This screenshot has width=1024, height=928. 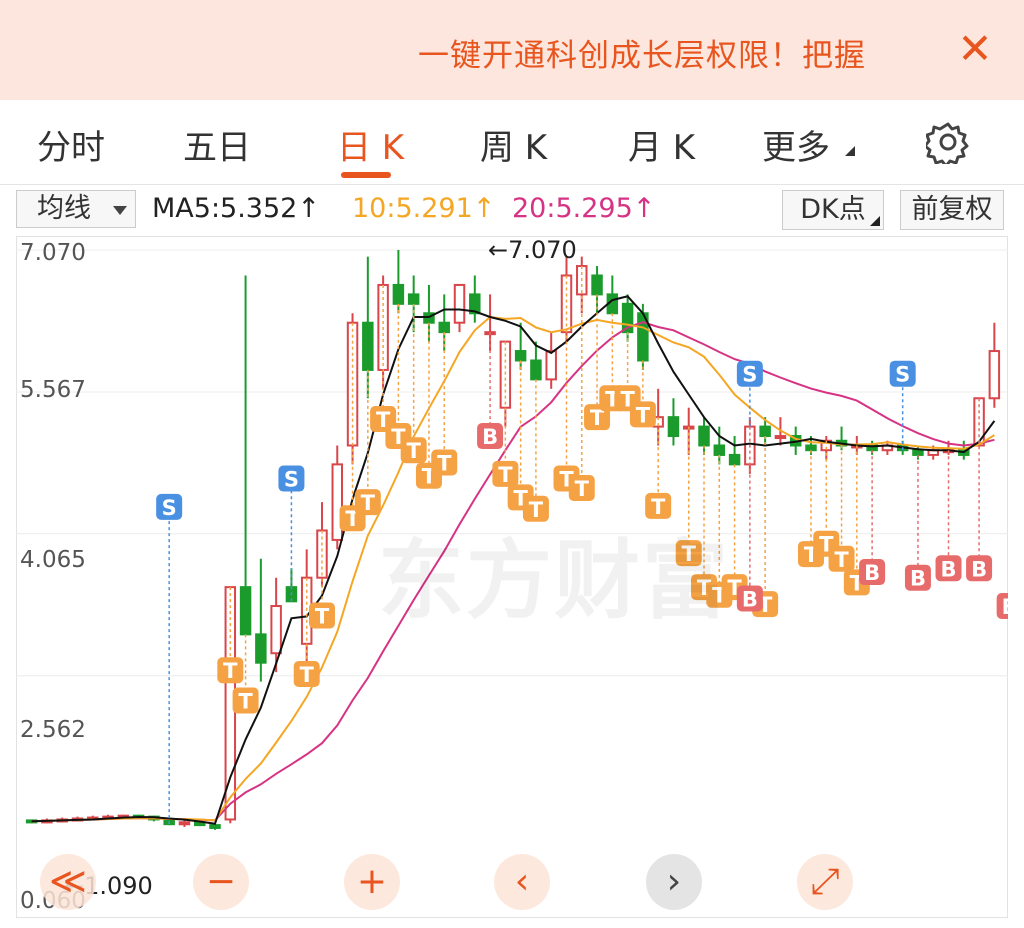 What do you see at coordinates (366, 175) in the screenshot?
I see `active-tab-indicator` at bounding box center [366, 175].